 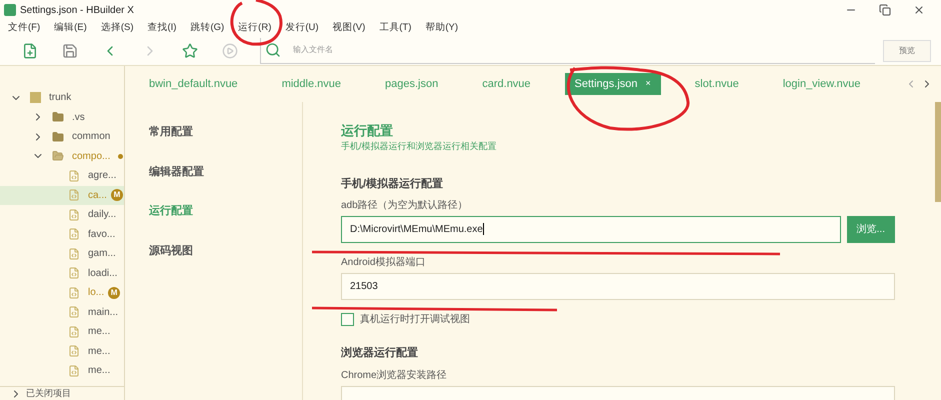 What do you see at coordinates (618, 286) in the screenshot?
I see `input-field: 21503` at bounding box center [618, 286].